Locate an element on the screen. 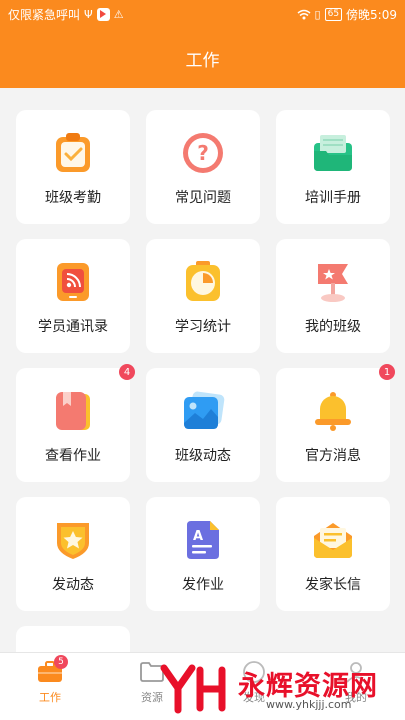 The height and width of the screenshot is (720, 405). homework-count-badge: 4 is located at coordinates (127, 372).